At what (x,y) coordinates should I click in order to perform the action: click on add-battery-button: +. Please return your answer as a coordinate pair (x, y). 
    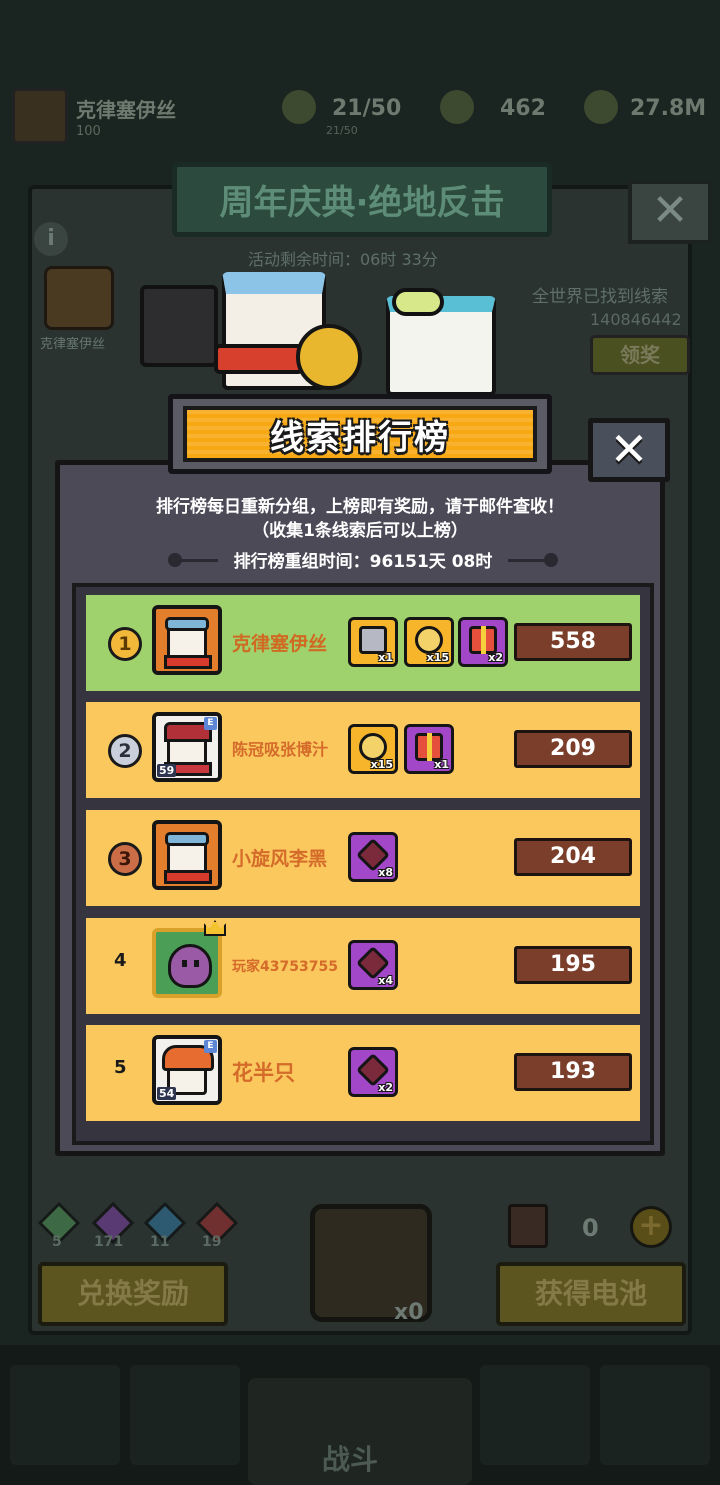
    Looking at the image, I should click on (651, 1227).